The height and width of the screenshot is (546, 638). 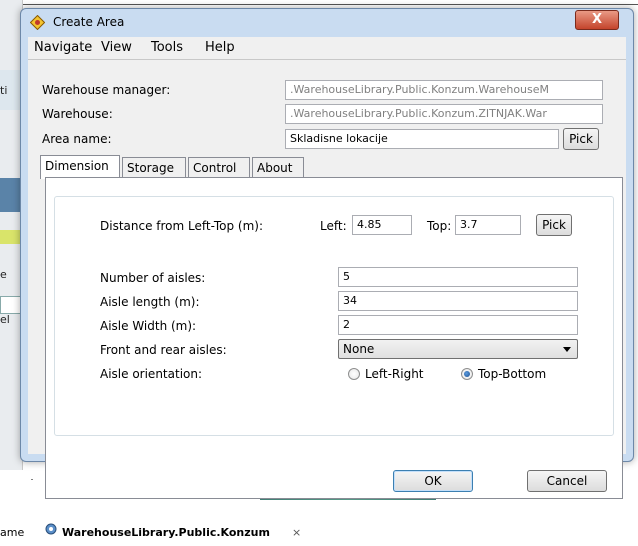 I want to click on area-name-field: Skladisne lokacije, so click(x=422, y=139).